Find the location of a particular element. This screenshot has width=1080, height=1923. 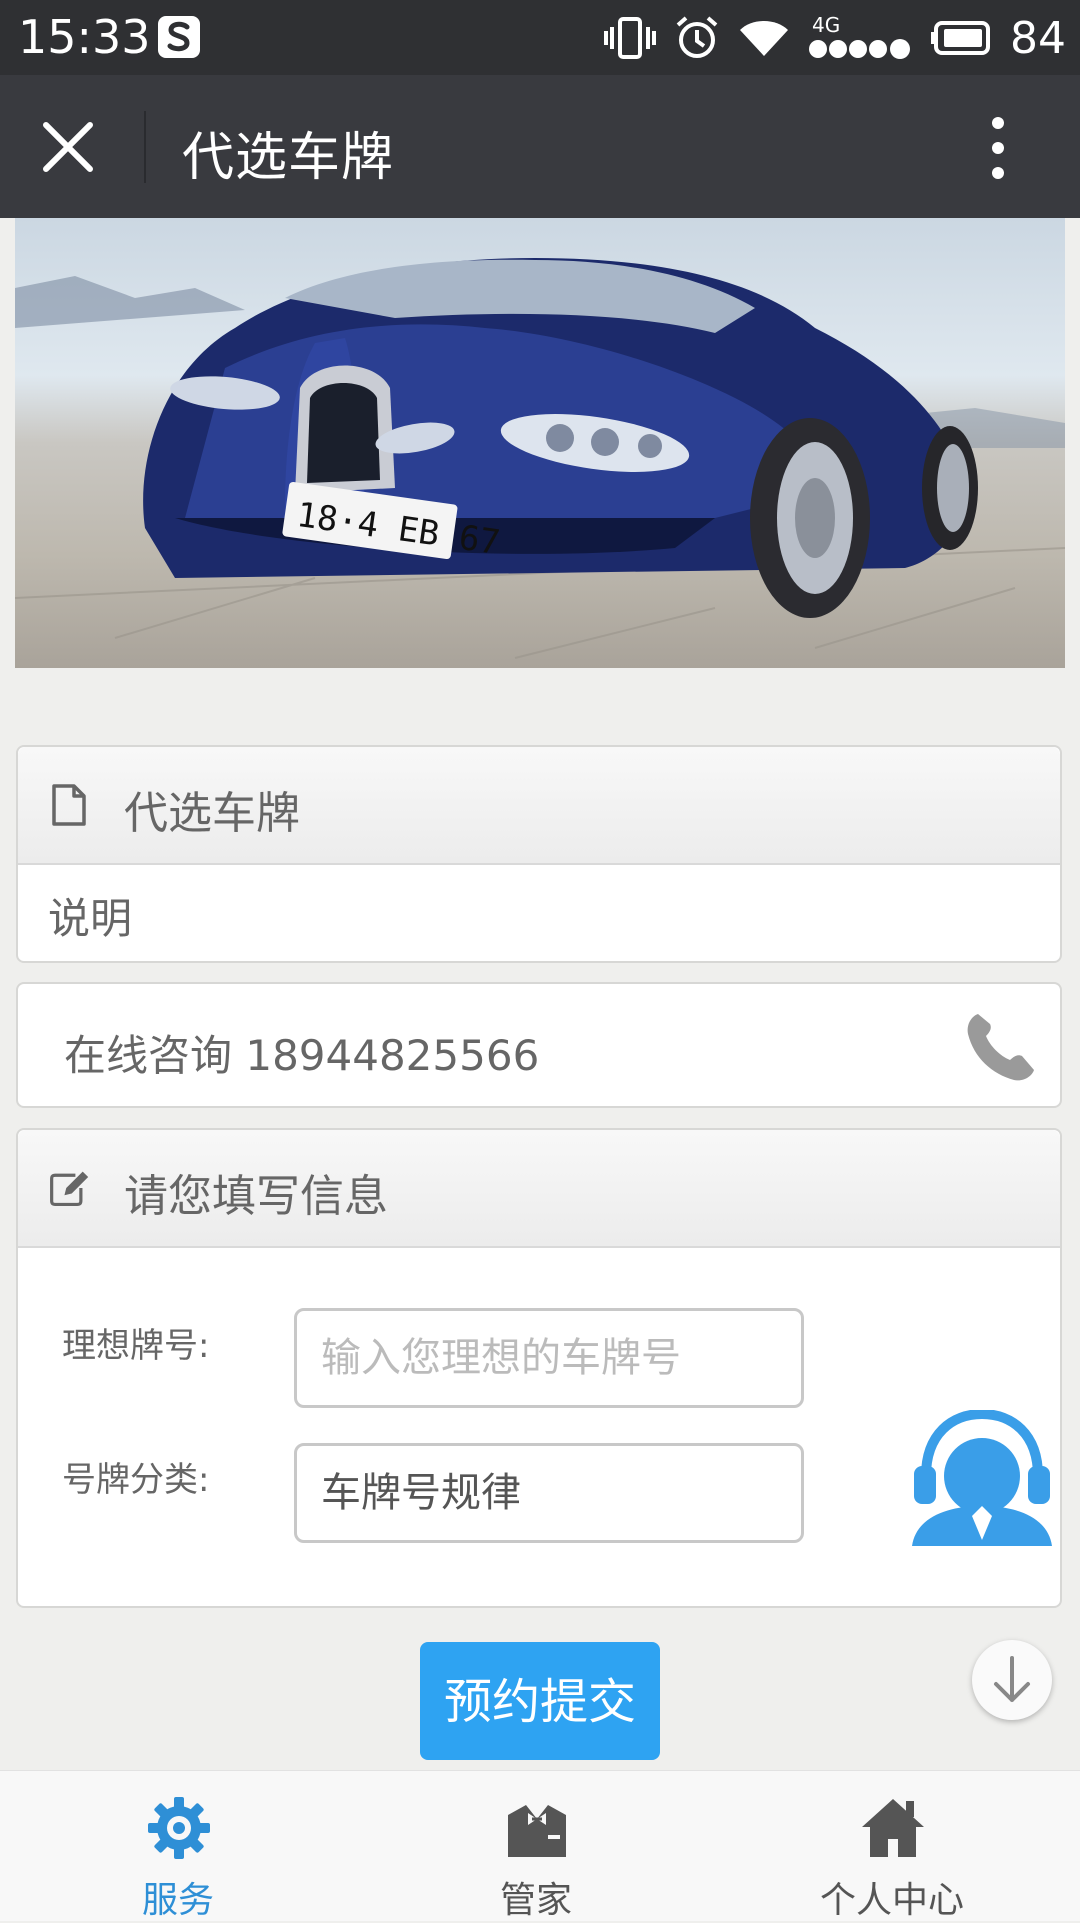

info-card-title: 代选车牌 is located at coordinates (212, 813).